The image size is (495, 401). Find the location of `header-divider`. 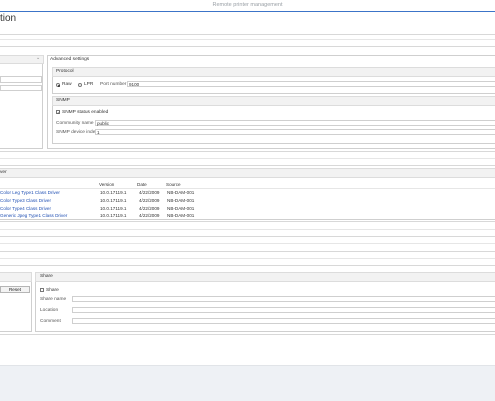

header-divider is located at coordinates (247, 188).